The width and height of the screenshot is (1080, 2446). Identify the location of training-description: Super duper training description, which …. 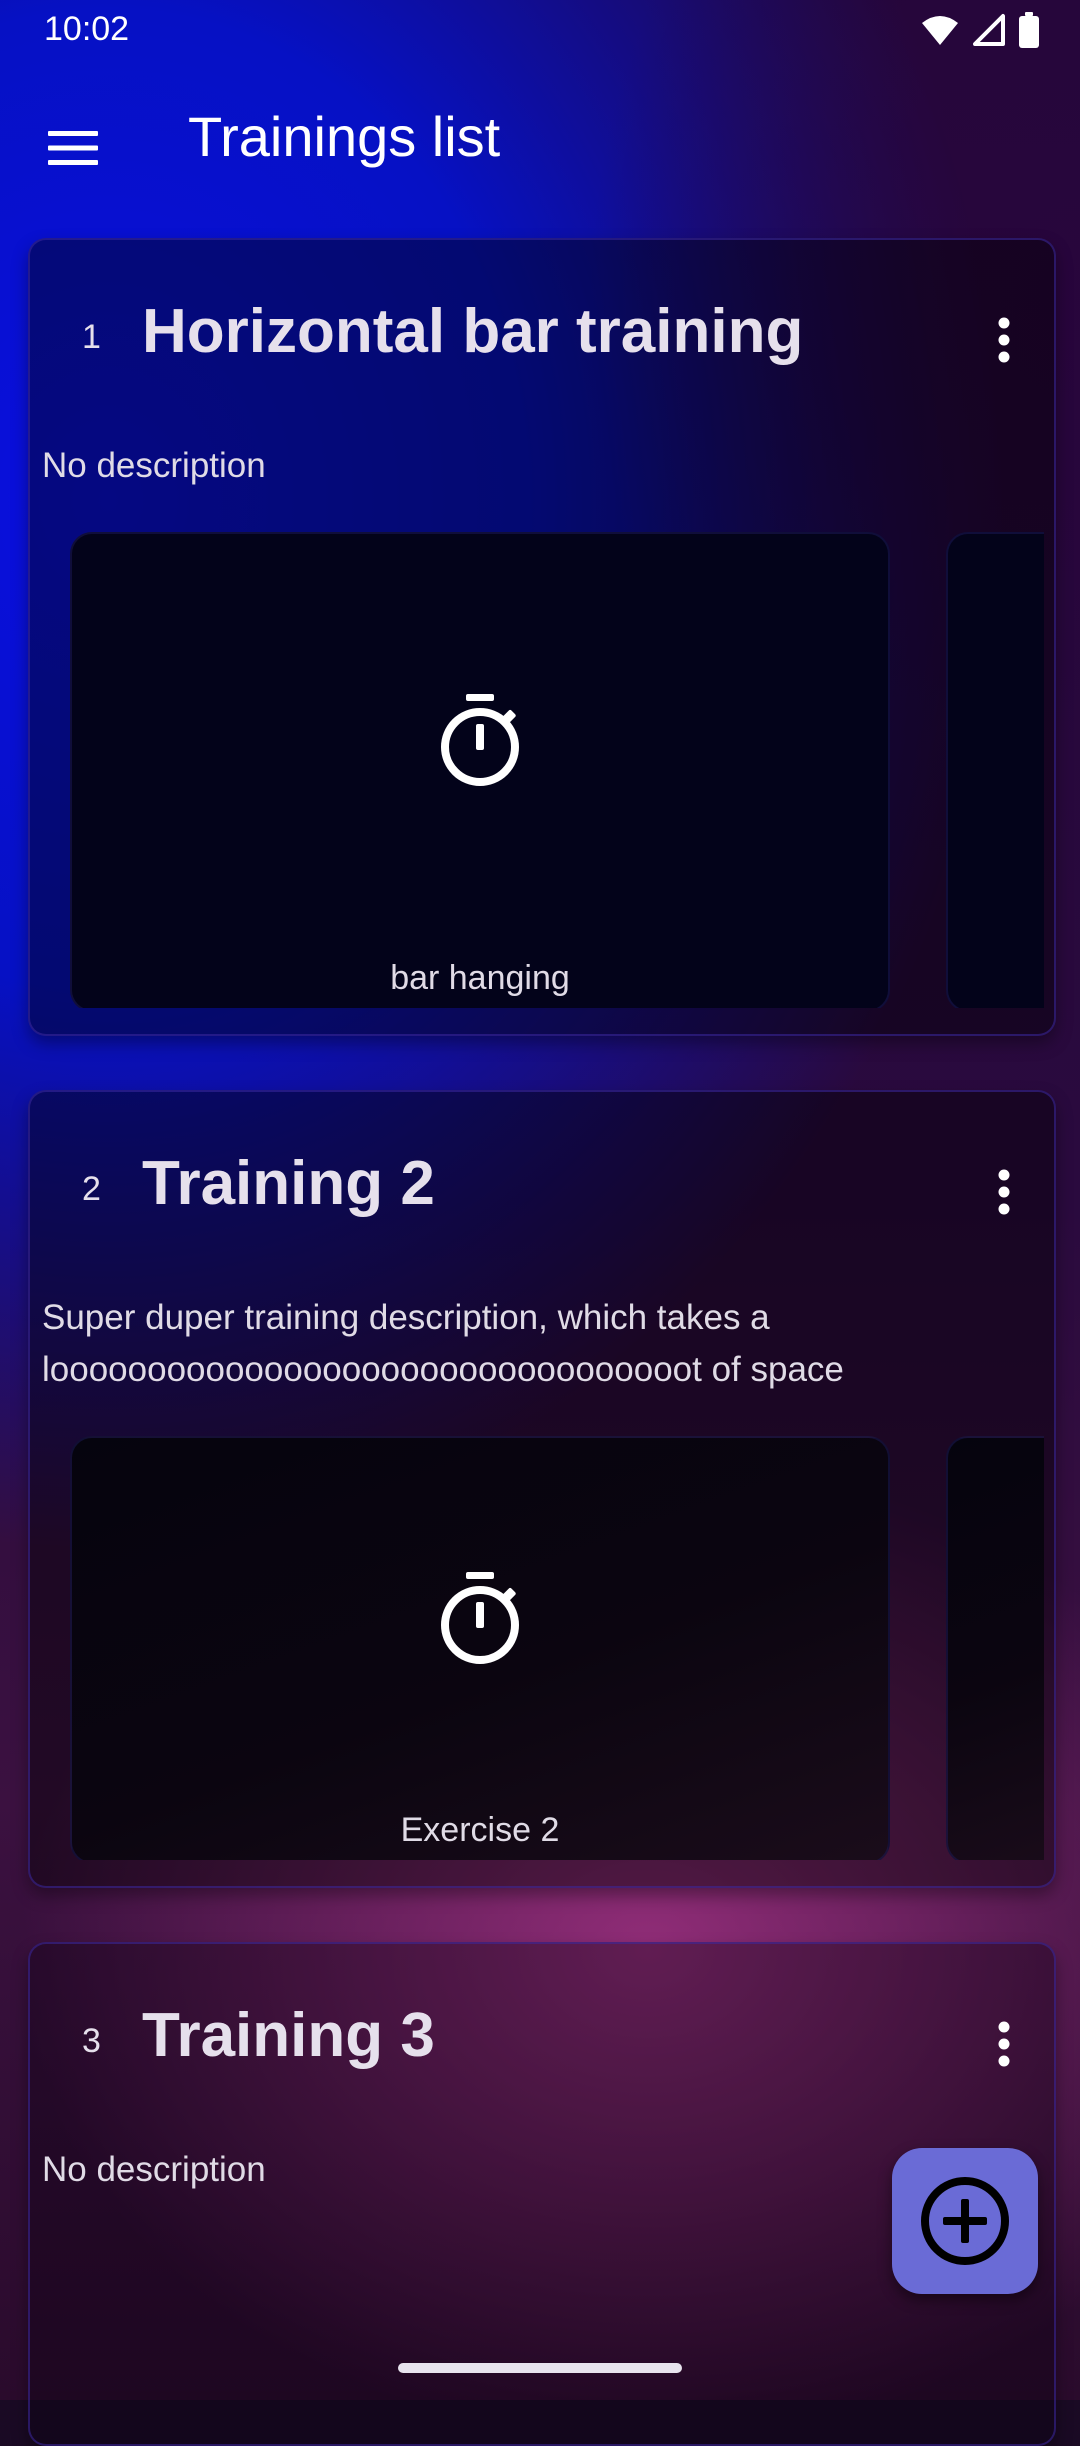
(443, 1343).